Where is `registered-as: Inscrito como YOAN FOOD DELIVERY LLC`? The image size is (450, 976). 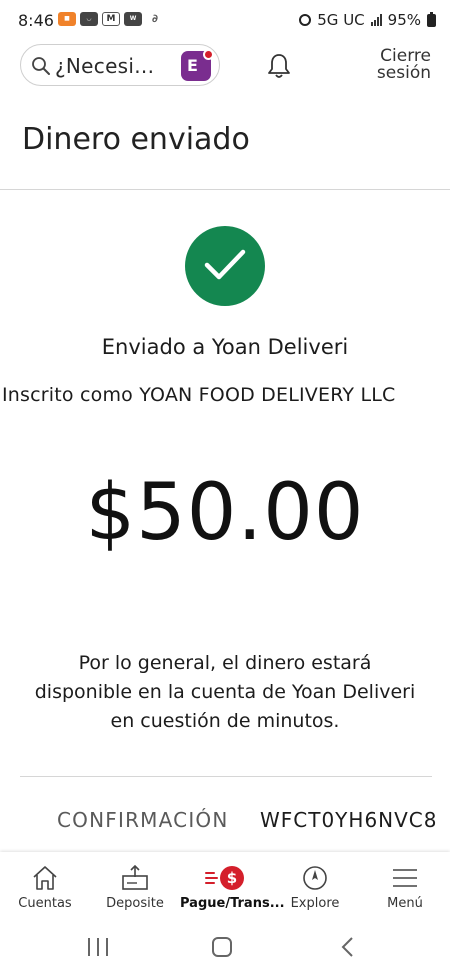 registered-as: Inscrito como YOAN FOOD DELIVERY LLC is located at coordinates (199, 395).